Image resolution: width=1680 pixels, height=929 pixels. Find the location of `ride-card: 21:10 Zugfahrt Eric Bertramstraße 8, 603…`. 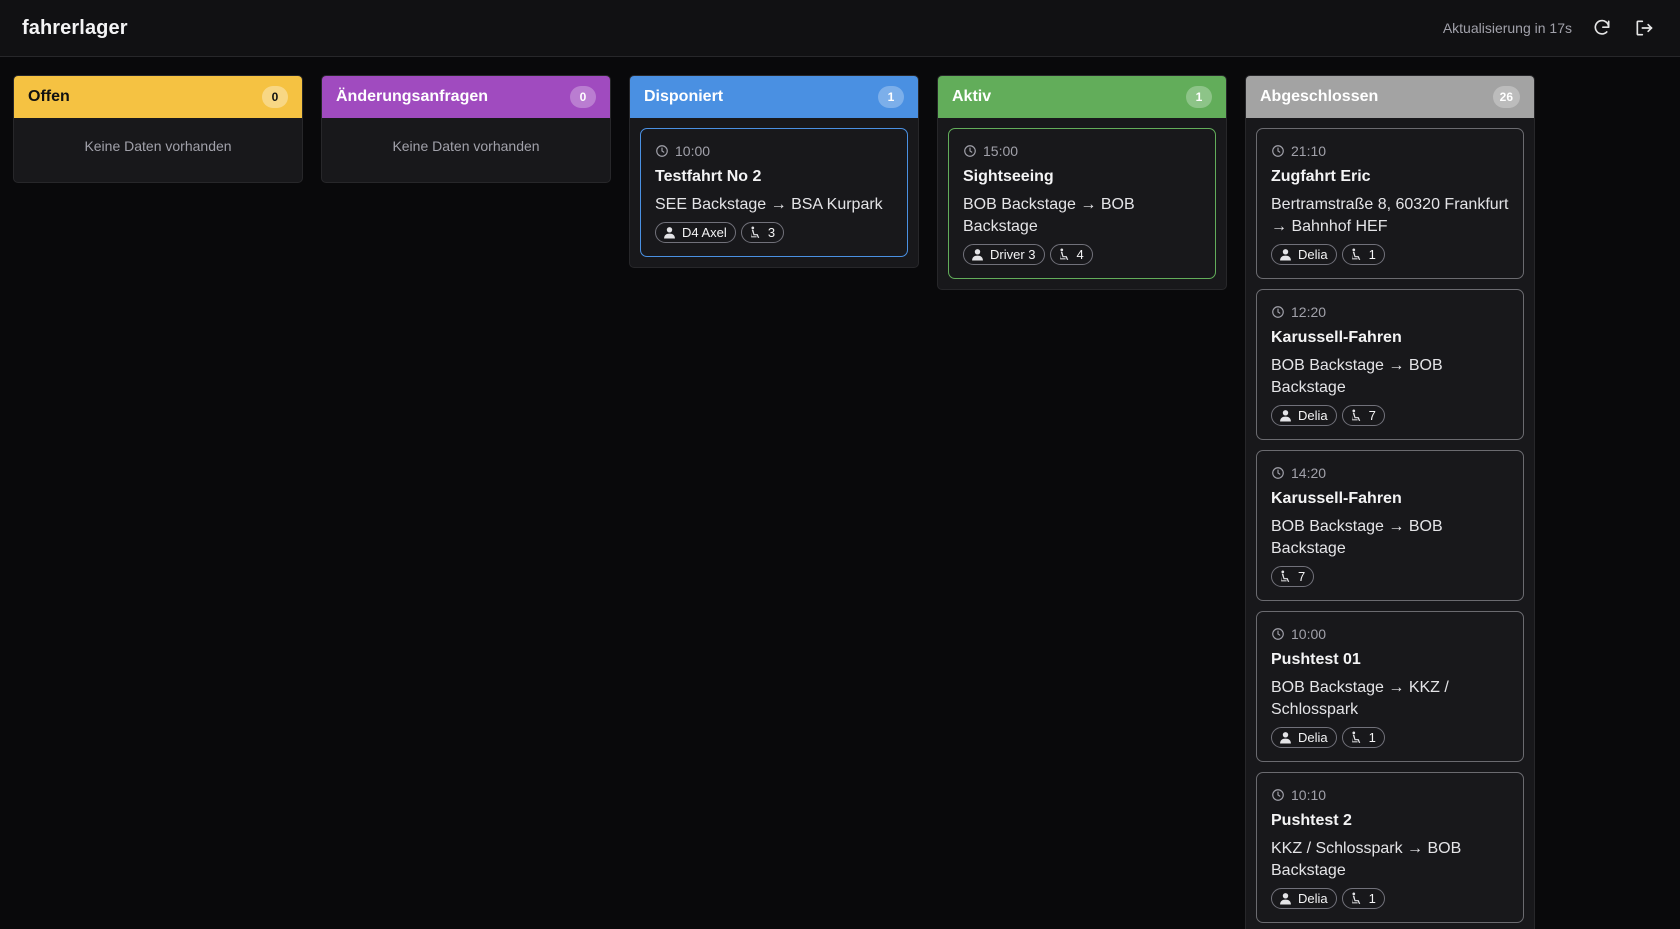

ride-card: 21:10 Zugfahrt Eric Bertramstraße 8, 603… is located at coordinates (1390, 203).